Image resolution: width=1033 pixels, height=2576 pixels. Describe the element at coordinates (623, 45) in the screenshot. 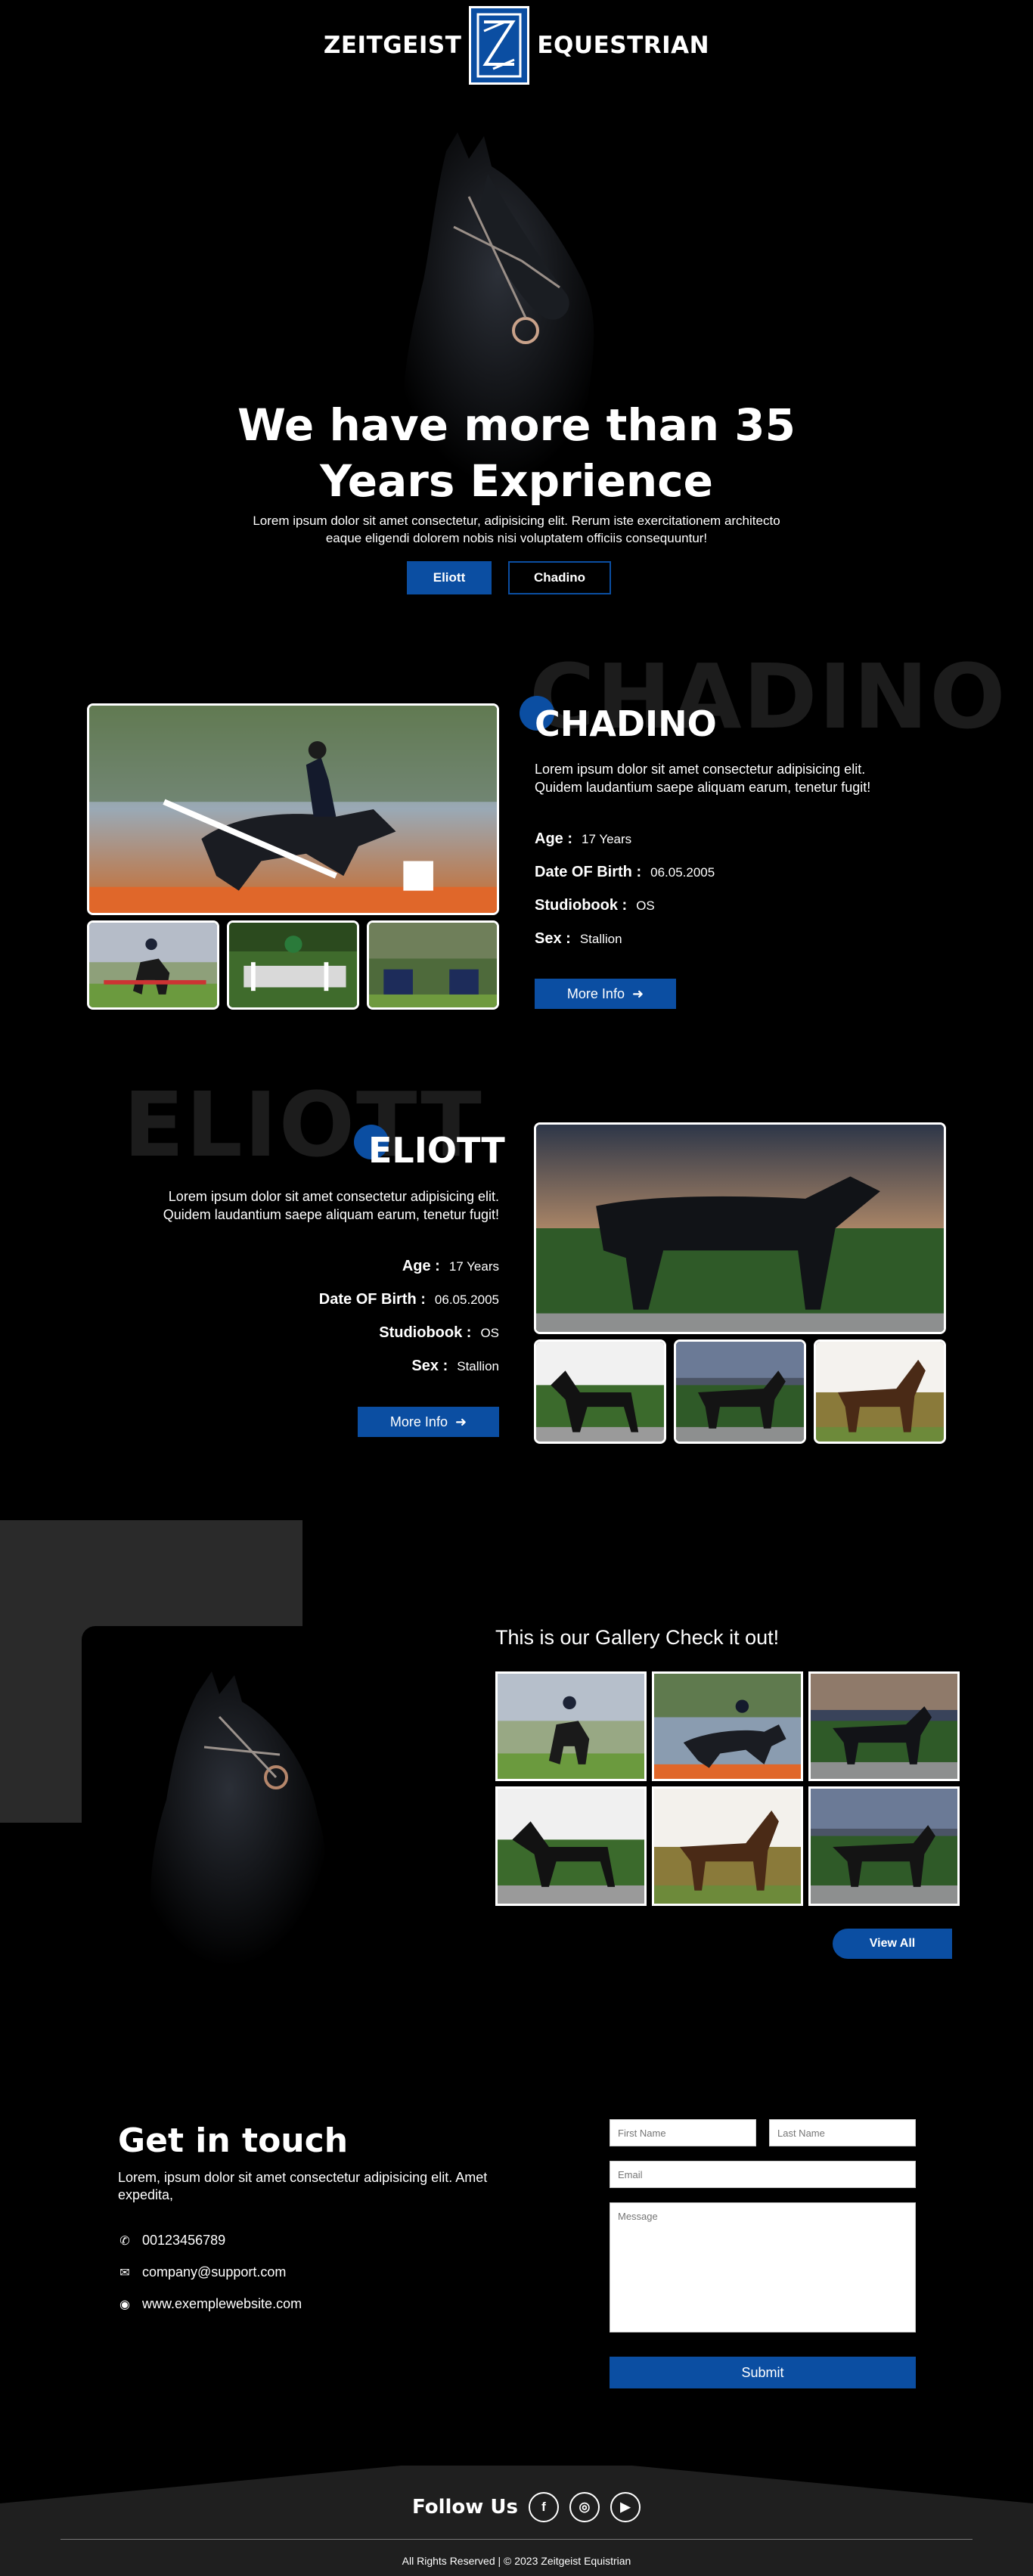

I see `logo-text-right: EQUESTRIAN` at that location.